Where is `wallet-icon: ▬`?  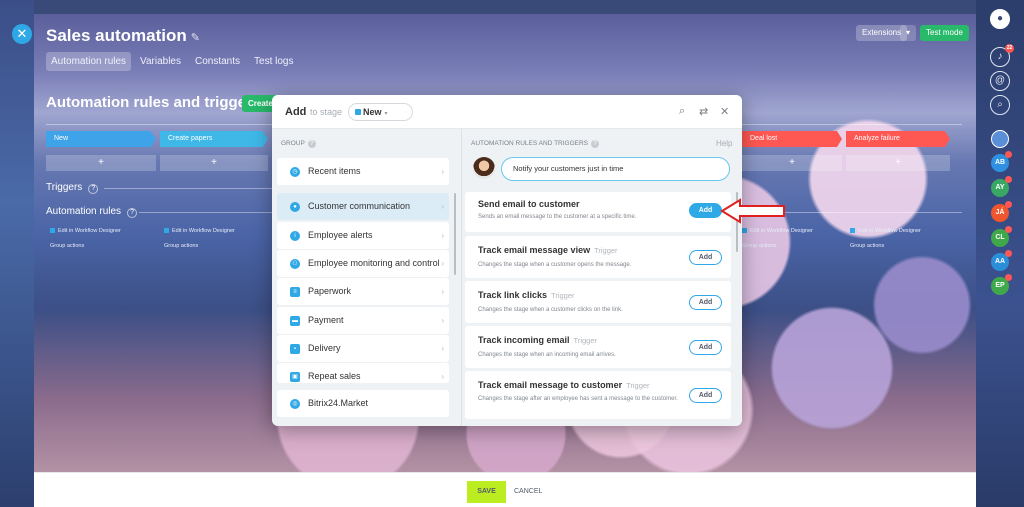 wallet-icon: ▬ is located at coordinates (295, 321).